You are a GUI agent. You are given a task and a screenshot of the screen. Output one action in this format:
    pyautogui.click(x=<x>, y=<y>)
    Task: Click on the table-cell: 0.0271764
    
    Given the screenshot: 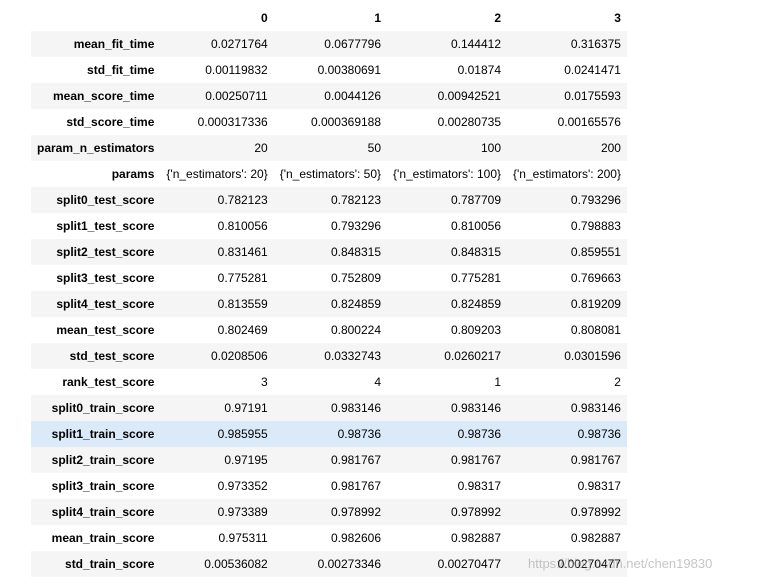 What is the action you would take?
    pyautogui.click(x=239, y=44)
    